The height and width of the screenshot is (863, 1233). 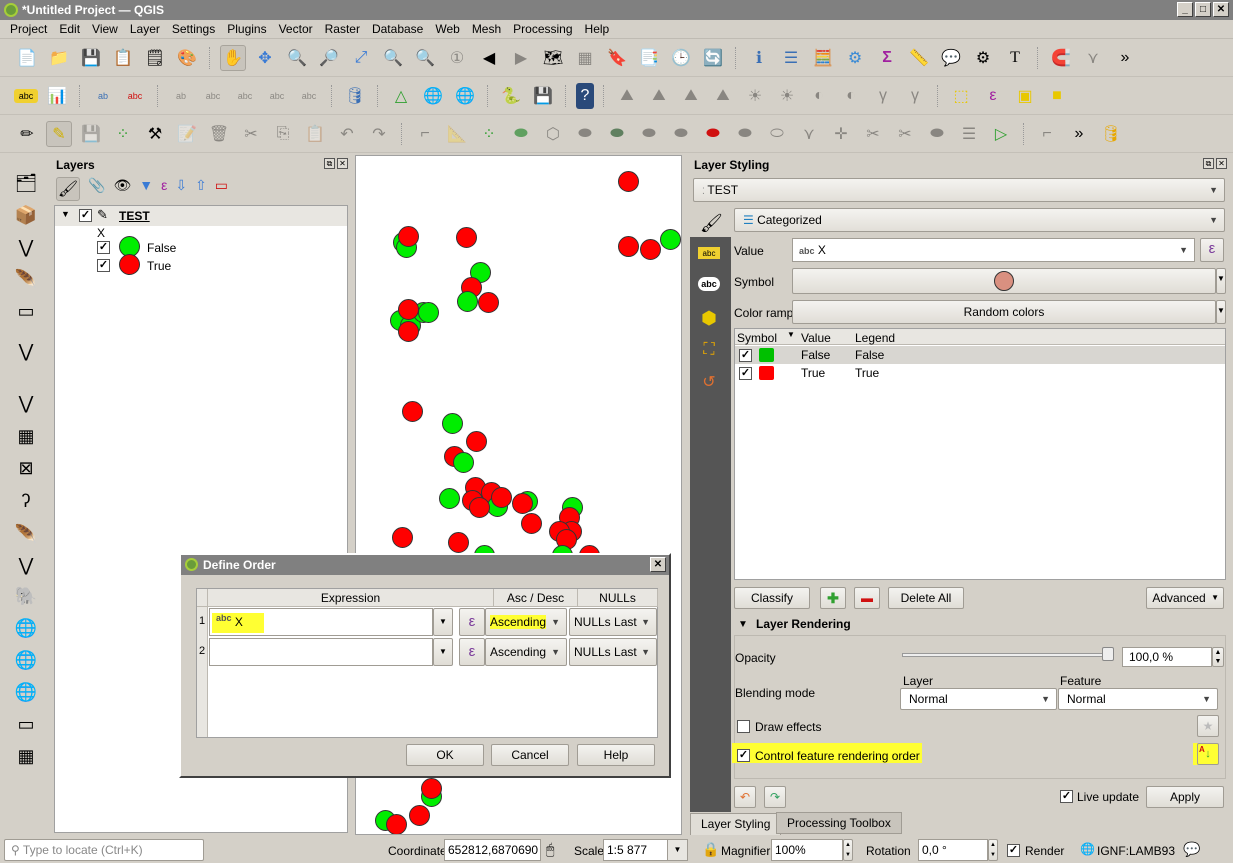 What do you see at coordinates (969, 134) in the screenshot?
I see `merge-attributes-icon: ☰` at bounding box center [969, 134].